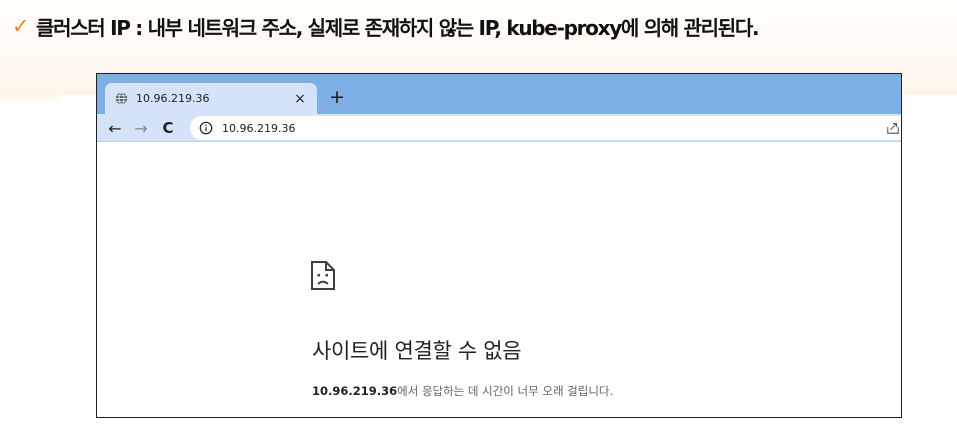  What do you see at coordinates (300, 99) in the screenshot?
I see `close-tab-icon: ×` at bounding box center [300, 99].